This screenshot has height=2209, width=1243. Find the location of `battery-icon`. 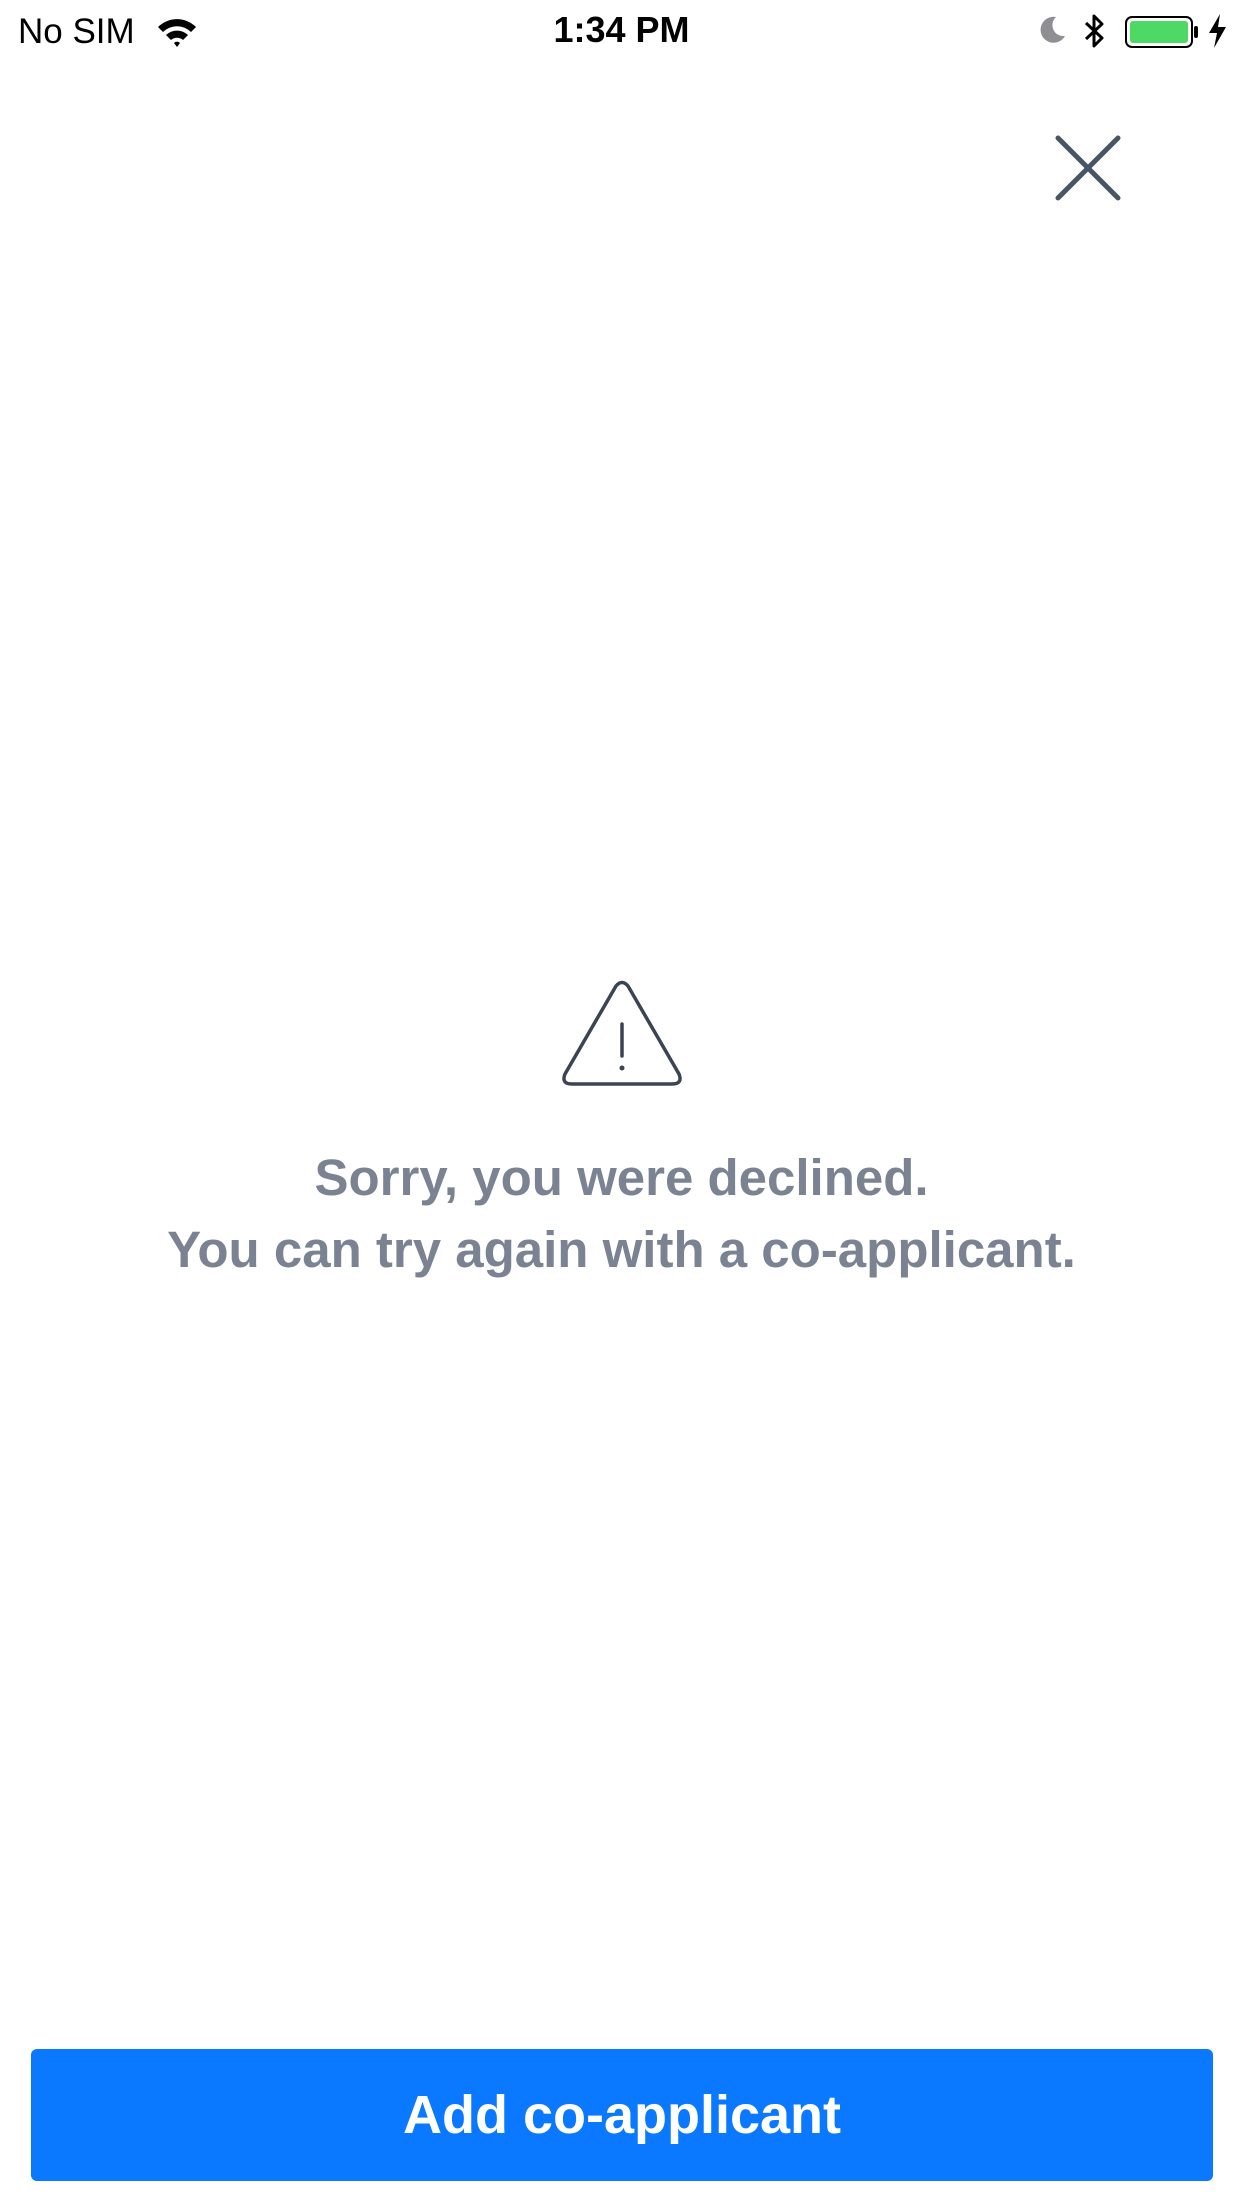

battery-icon is located at coordinates (1161, 32).